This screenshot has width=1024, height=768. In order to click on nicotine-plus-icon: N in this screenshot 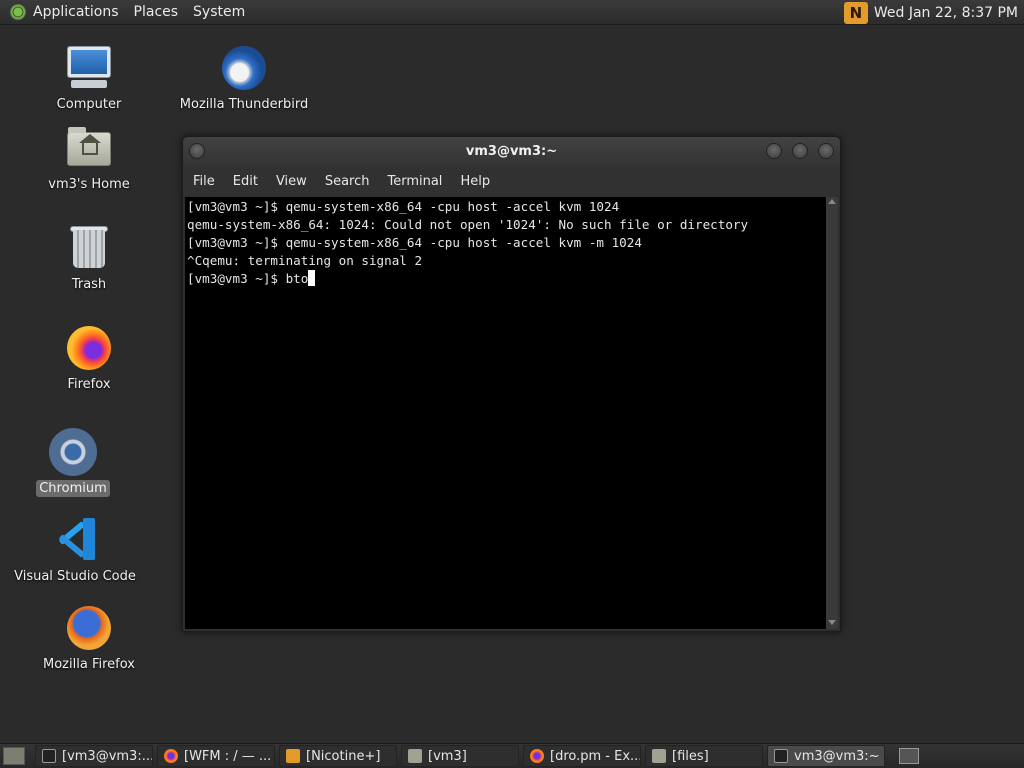, I will do `click(855, 12)`.